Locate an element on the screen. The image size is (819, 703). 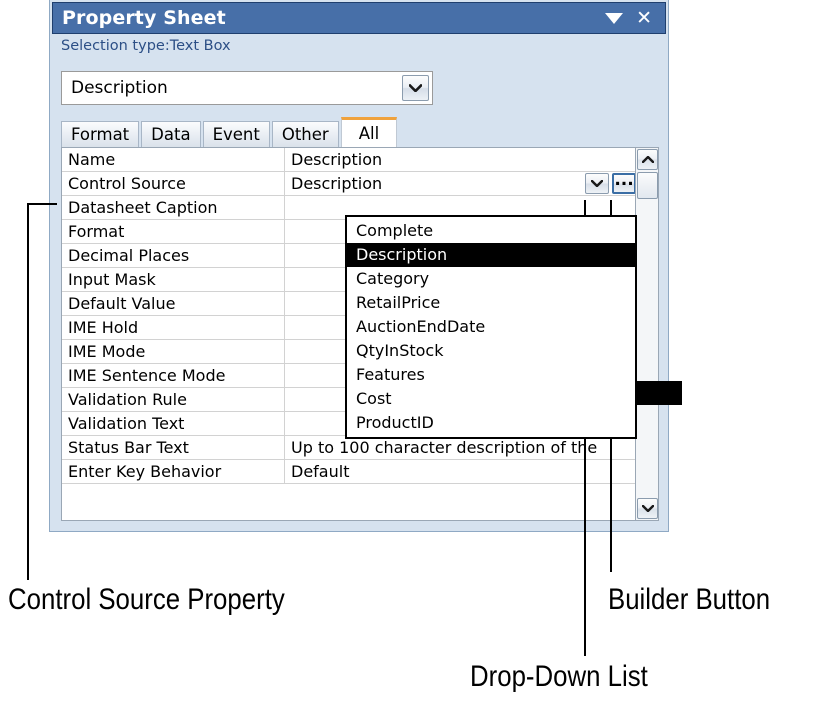
property-name: Enter Key Behavior is located at coordinates (173, 471).